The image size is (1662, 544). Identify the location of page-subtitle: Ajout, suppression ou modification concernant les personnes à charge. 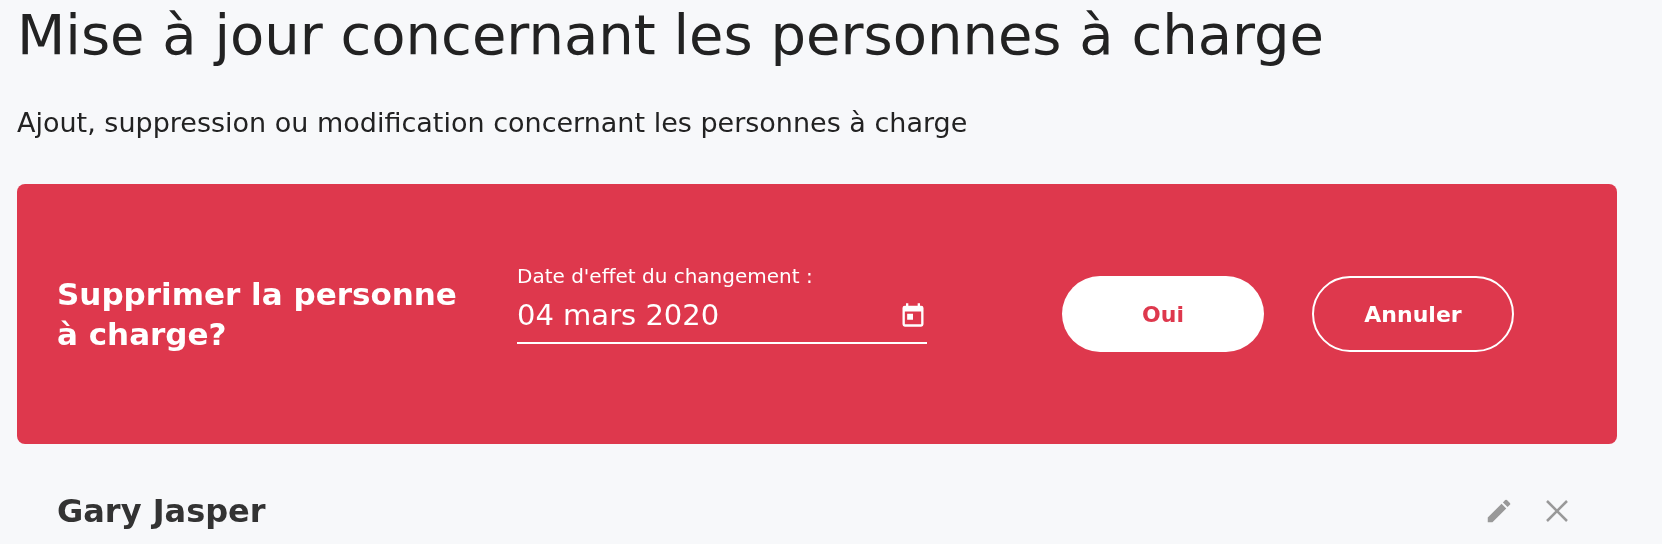
(493, 123).